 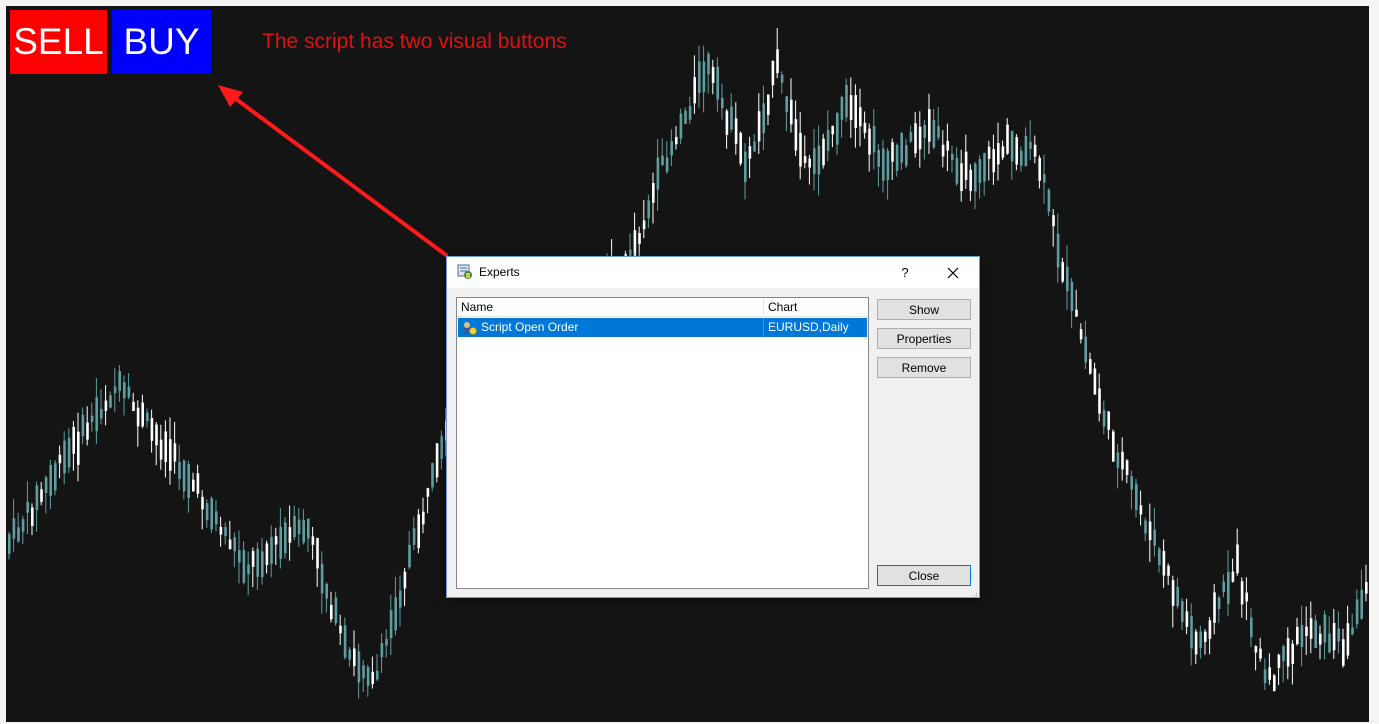 I want to click on resize-grip-icon, so click(x=974, y=593).